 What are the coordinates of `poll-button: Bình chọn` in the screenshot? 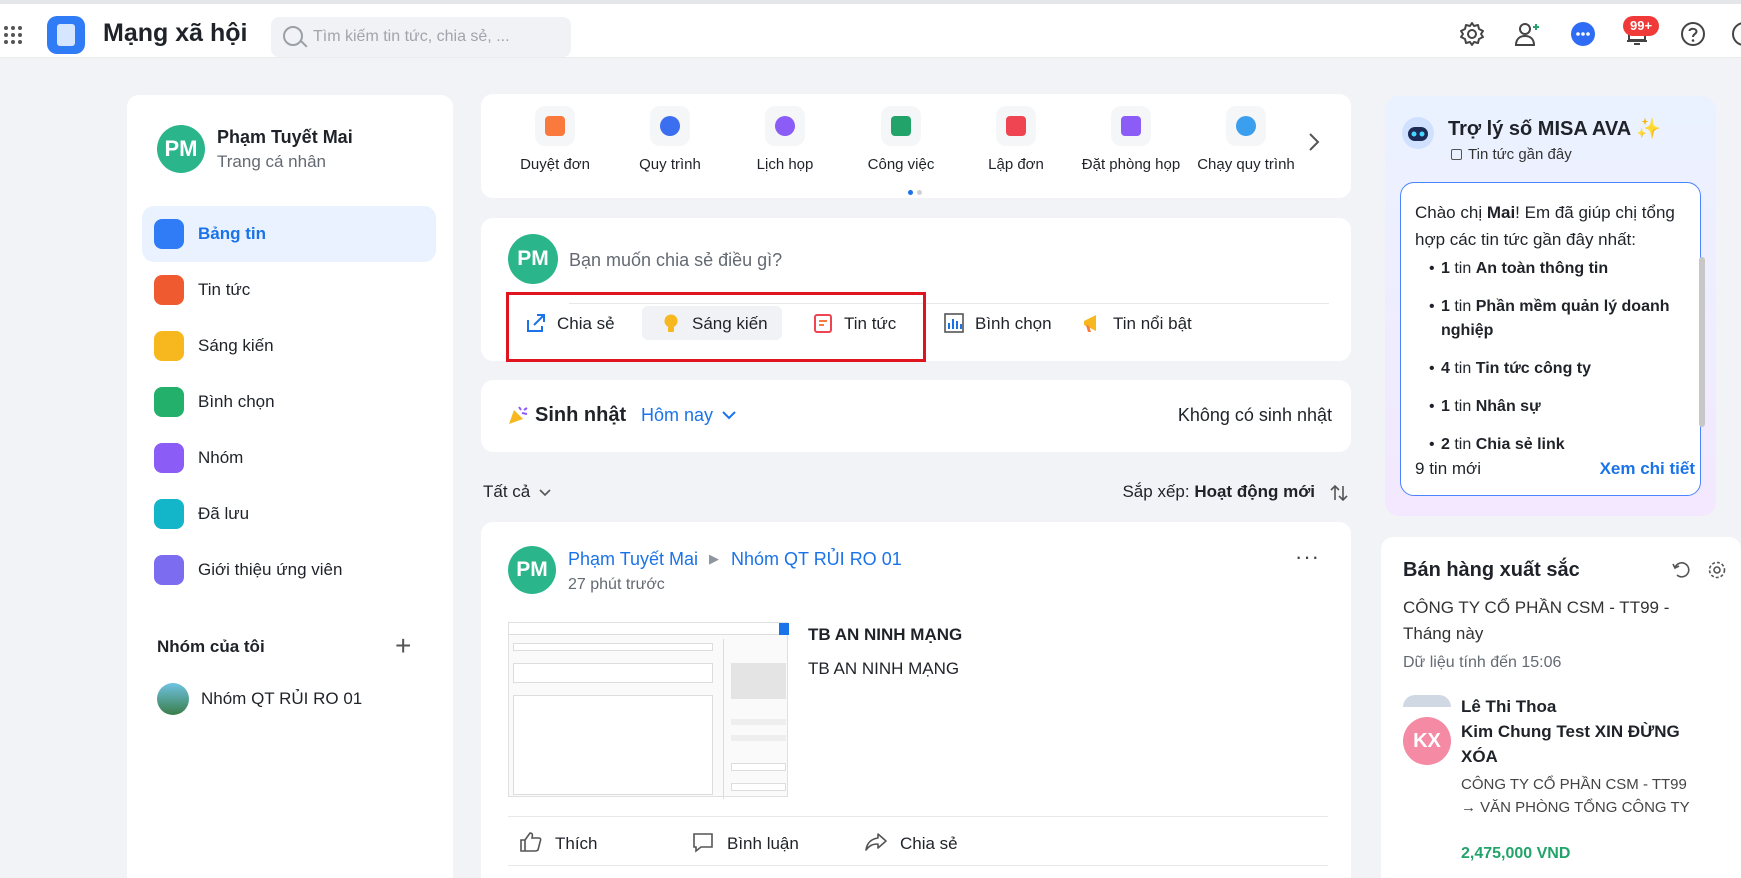 It's located at (997, 323).